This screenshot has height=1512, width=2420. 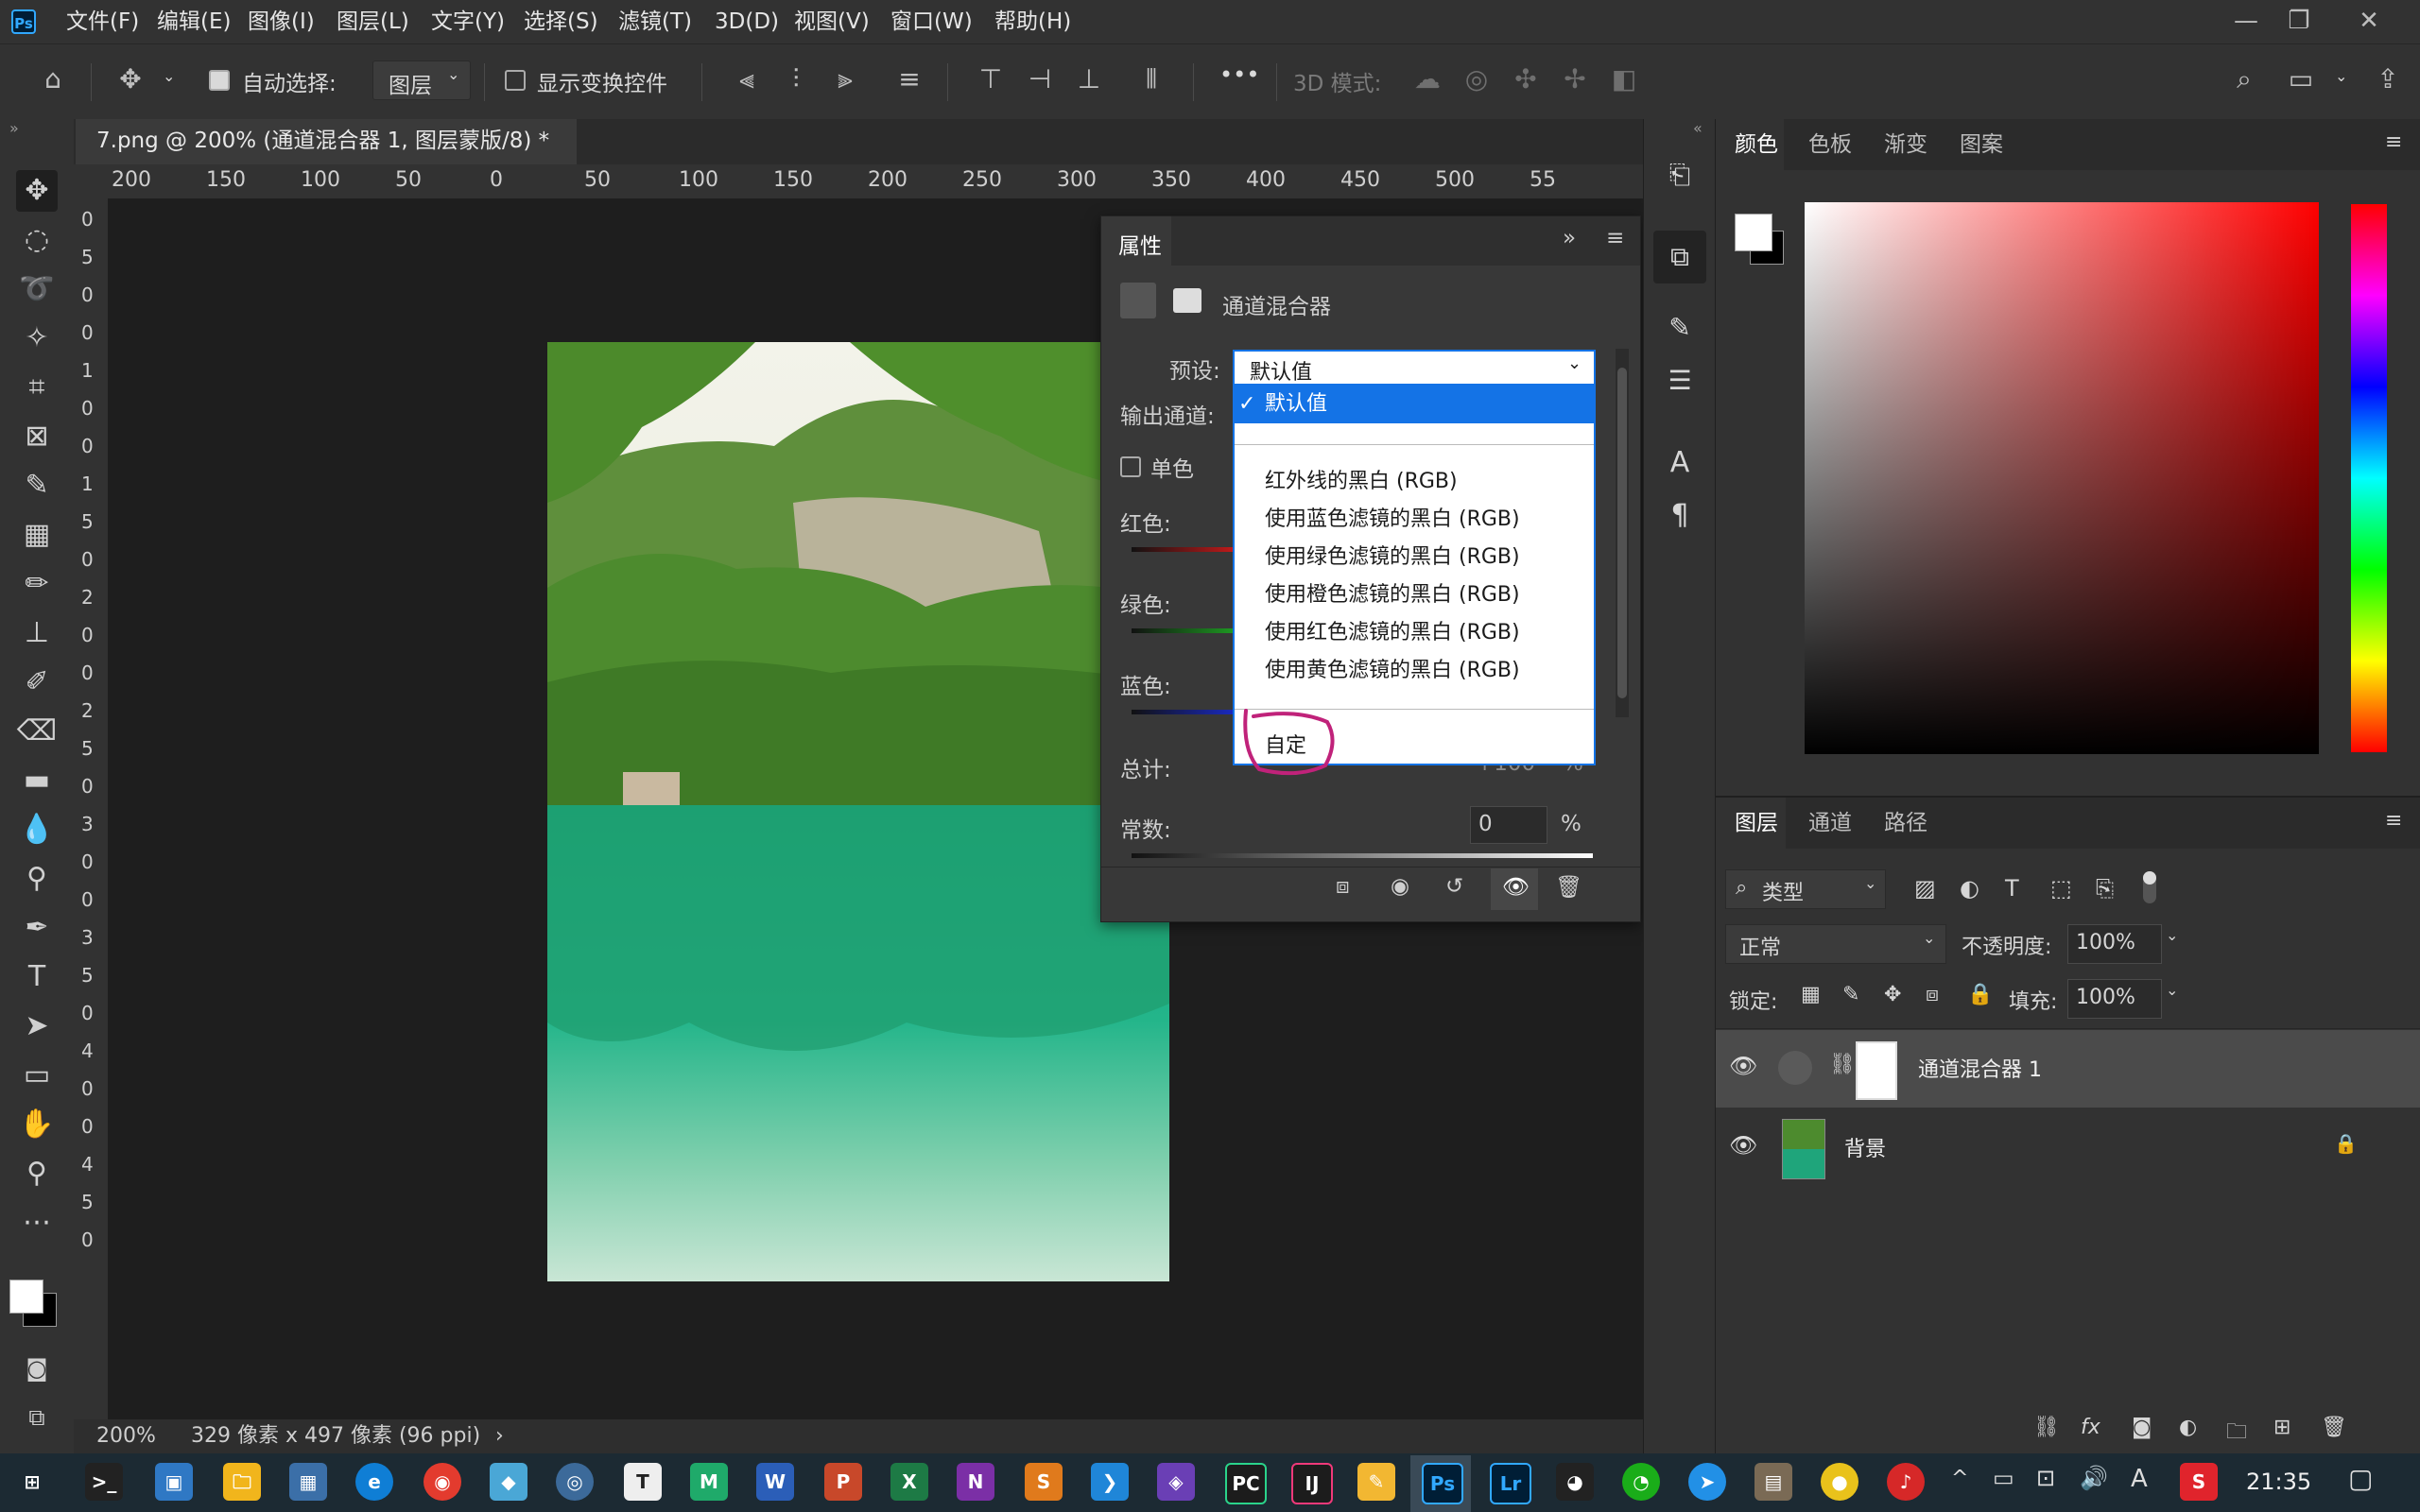 I want to click on intellij-icon: IJ, so click(x=1312, y=1483).